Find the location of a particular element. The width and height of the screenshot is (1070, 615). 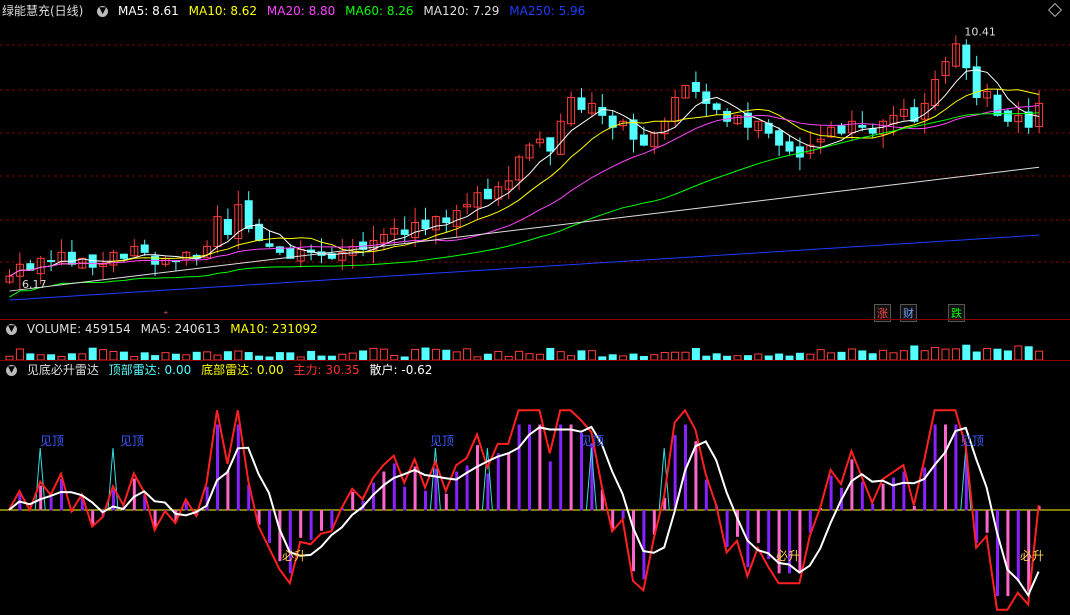

ma250-line is located at coordinates (524, 267).